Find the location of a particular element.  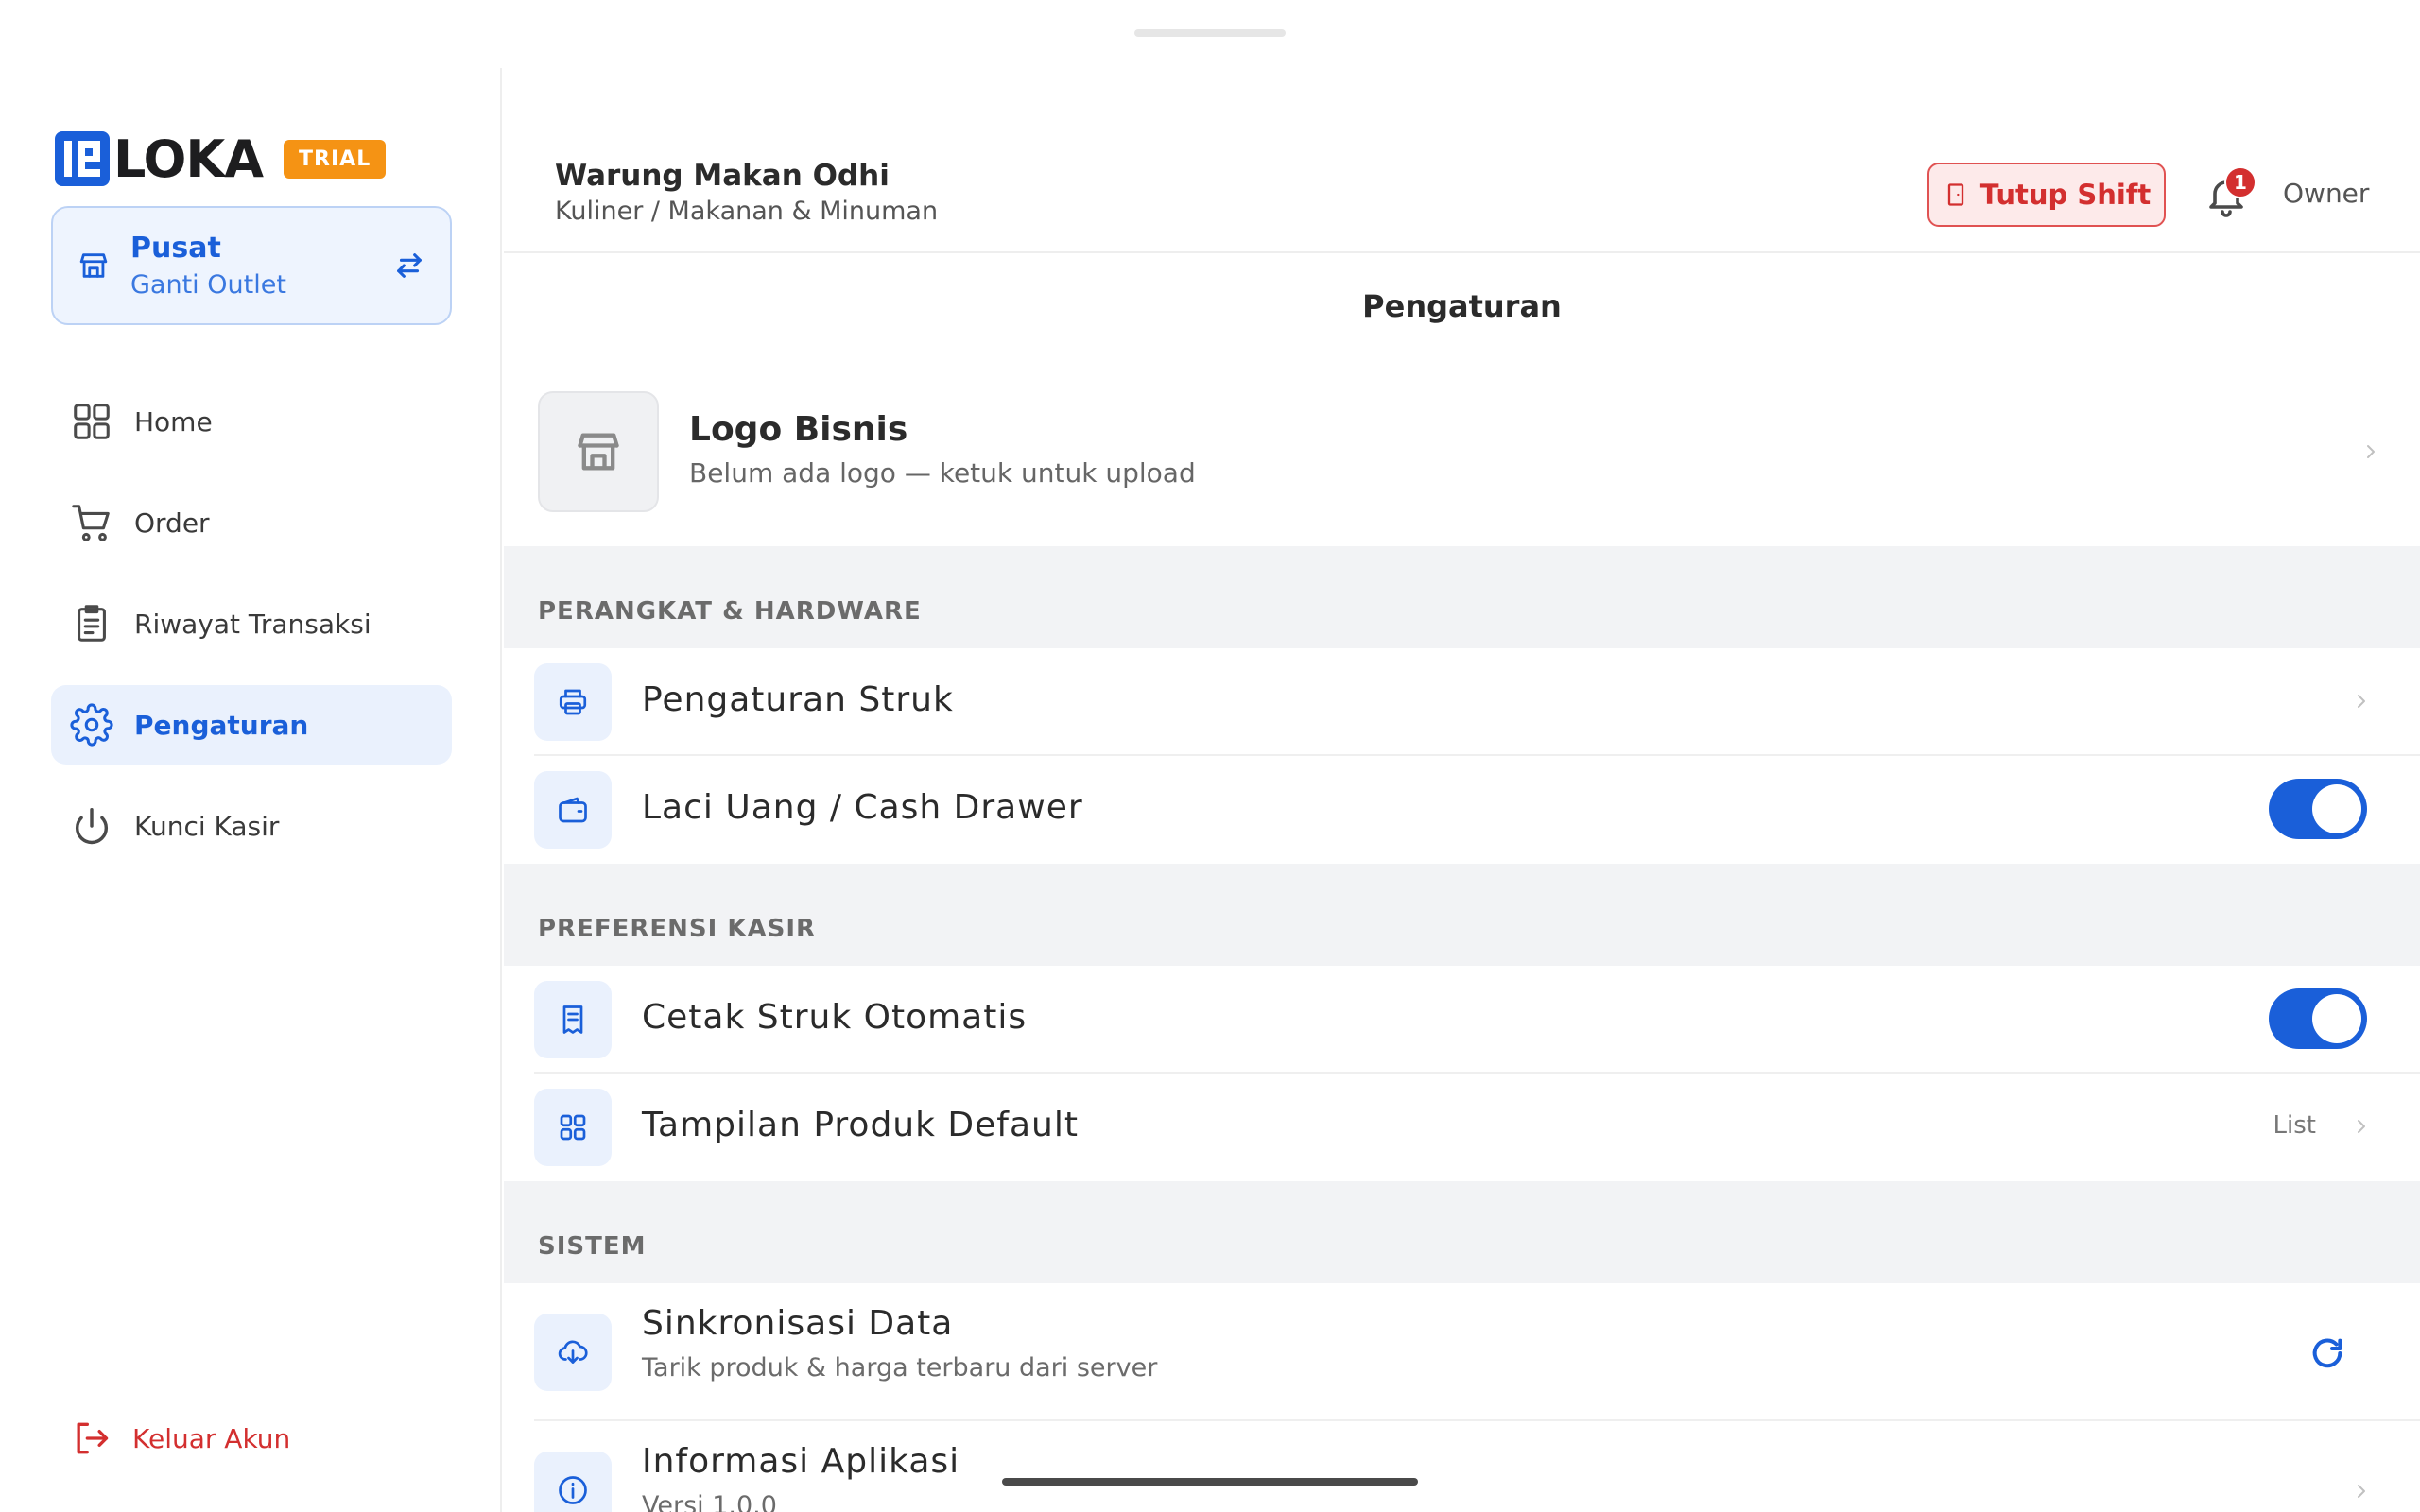

logout-label: Keluar Akun is located at coordinates (211, 1438).